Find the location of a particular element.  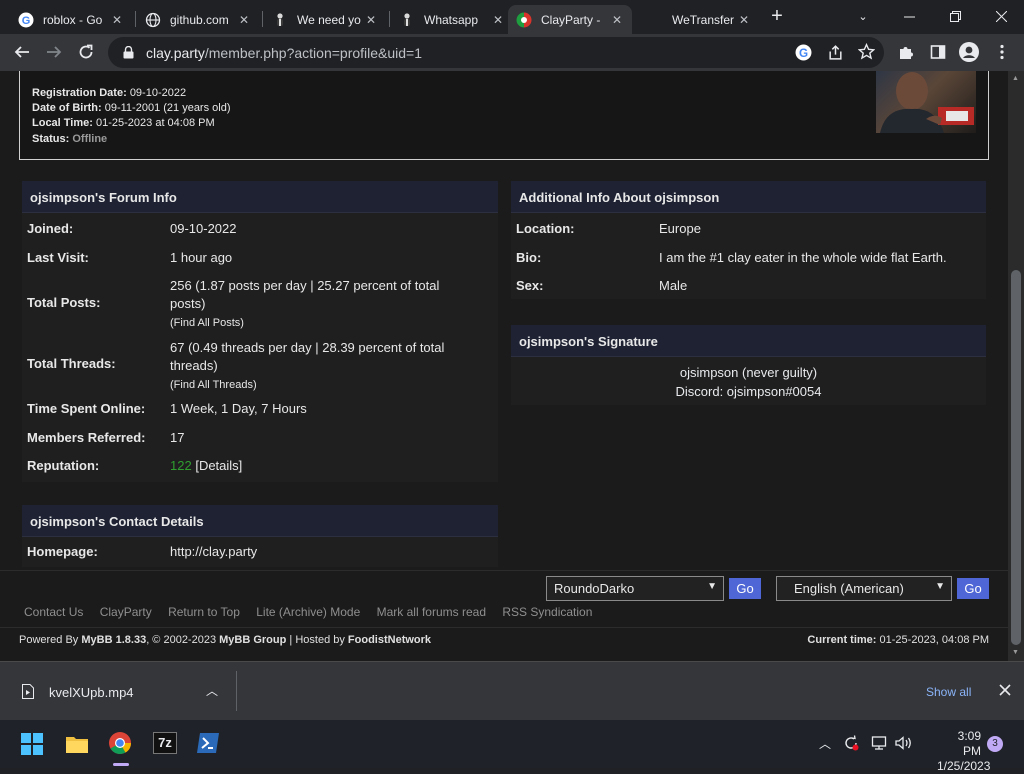

find-all-posts-link: (Find All Posts) is located at coordinates (207, 323).